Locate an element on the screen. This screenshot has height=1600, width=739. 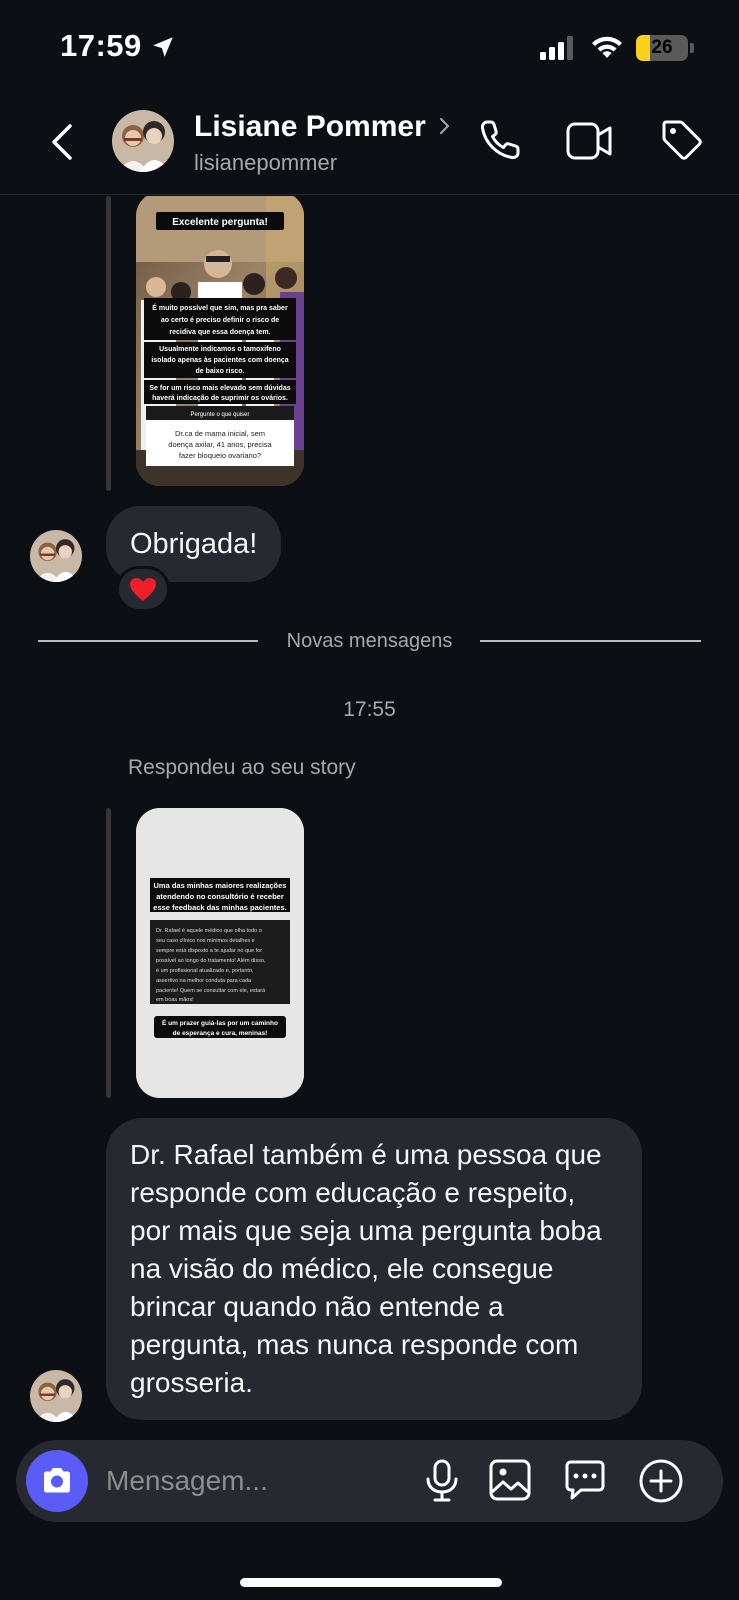
story-text-line: isolado apenas às pacientes com doença is located at coordinates (219, 360).